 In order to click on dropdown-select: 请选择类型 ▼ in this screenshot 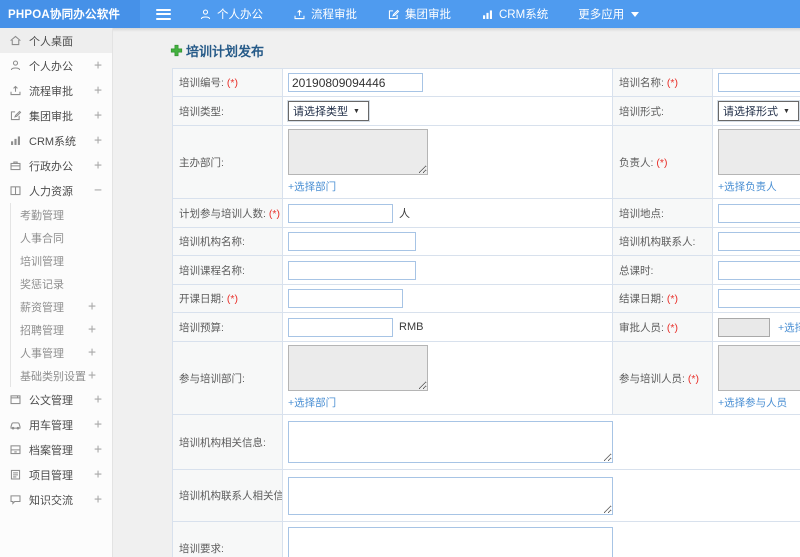, I will do `click(328, 111)`.